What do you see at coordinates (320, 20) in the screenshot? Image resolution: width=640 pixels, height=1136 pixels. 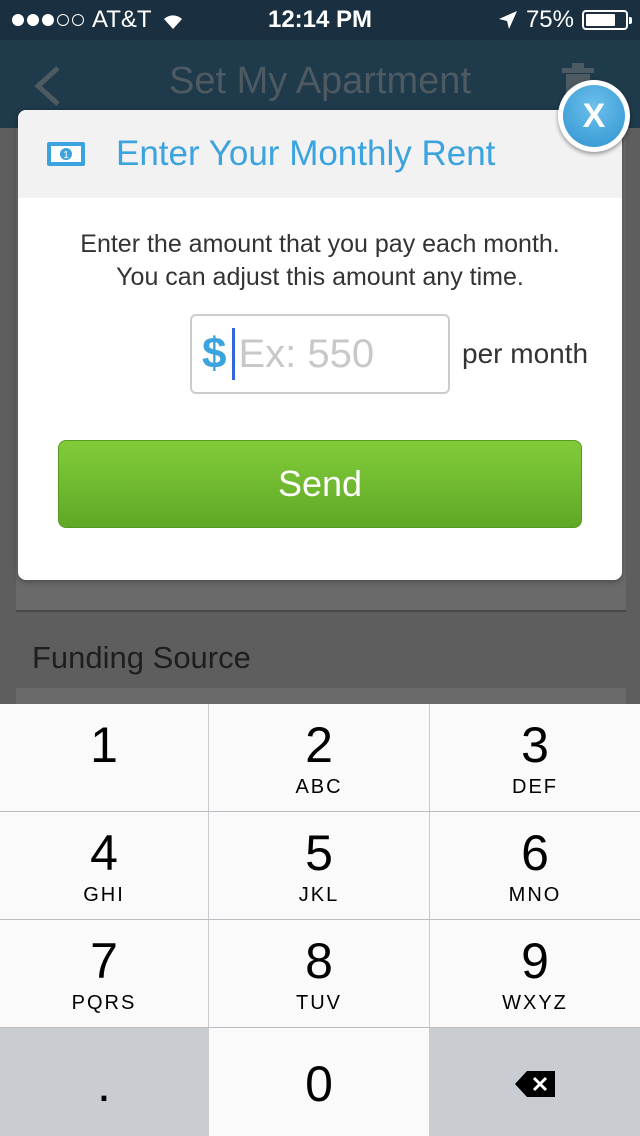 I see `status-bar: AT&T 12:14 PM 75%` at bounding box center [320, 20].